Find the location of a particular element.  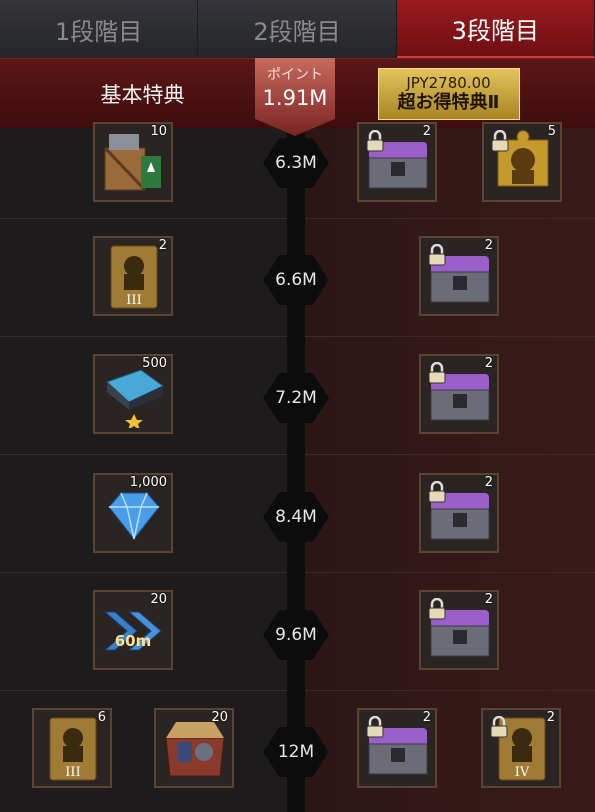

points-value: 1.91M is located at coordinates (295, 98).